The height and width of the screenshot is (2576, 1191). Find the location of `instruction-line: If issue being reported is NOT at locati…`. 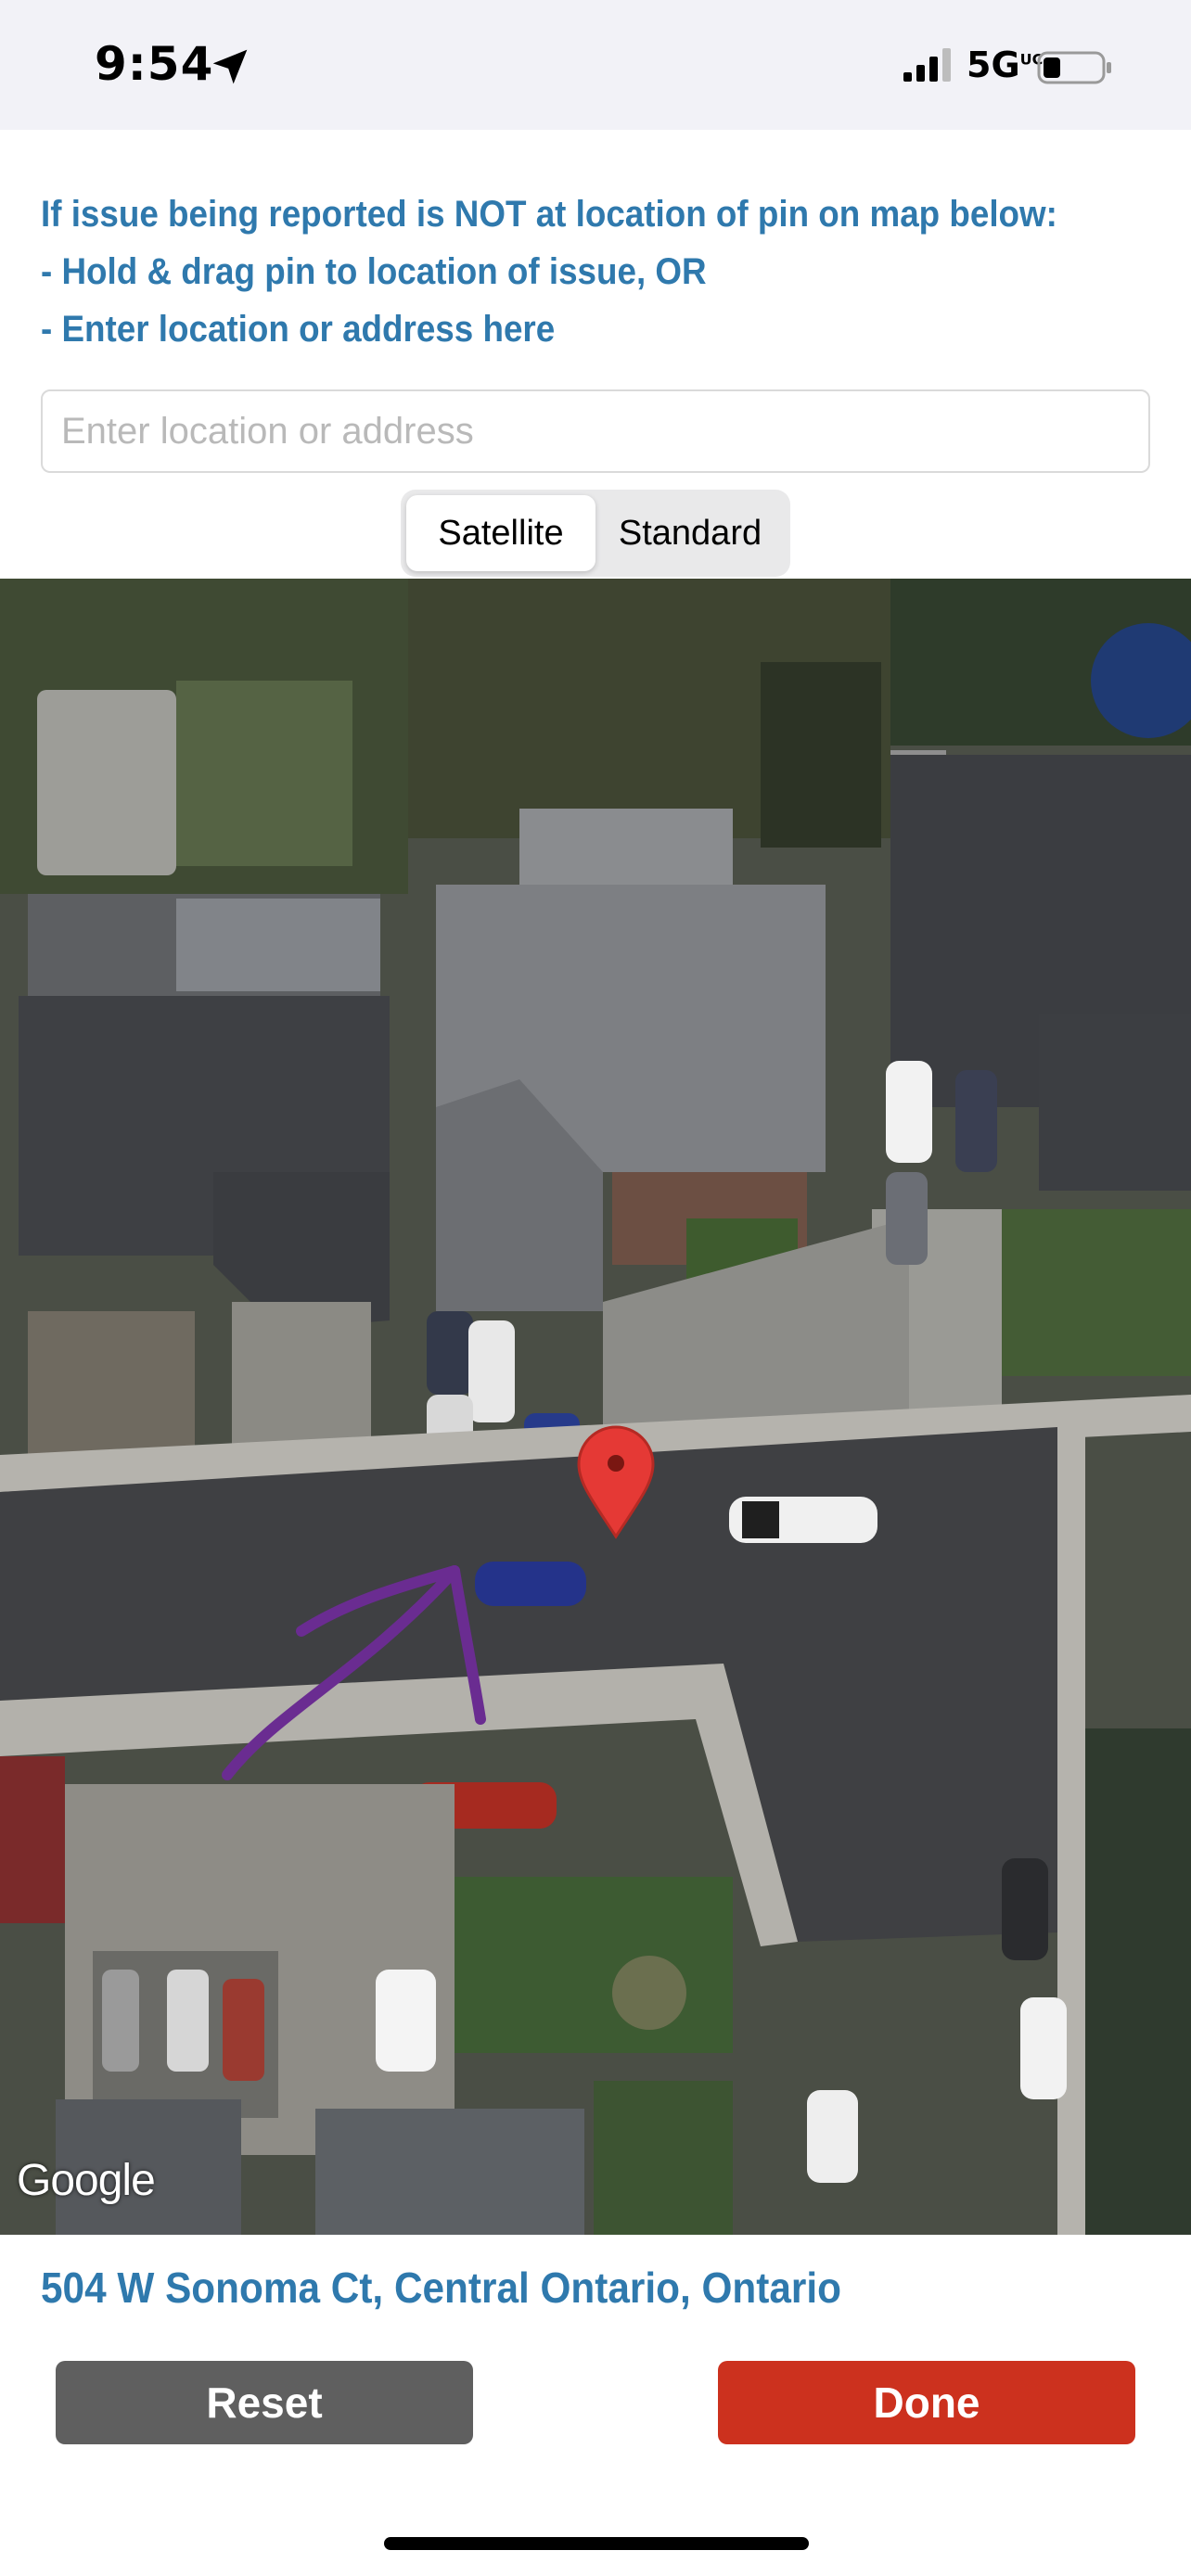

instruction-line: If issue being reported is NOT at locati… is located at coordinates (549, 214).